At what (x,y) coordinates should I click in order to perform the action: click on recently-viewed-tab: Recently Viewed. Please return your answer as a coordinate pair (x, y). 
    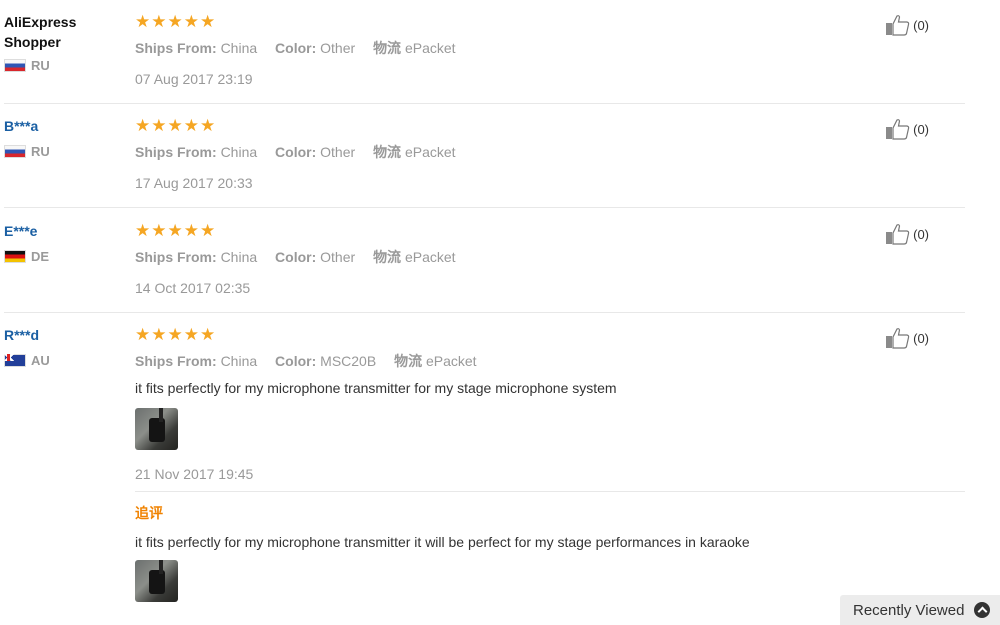
    Looking at the image, I should click on (920, 610).